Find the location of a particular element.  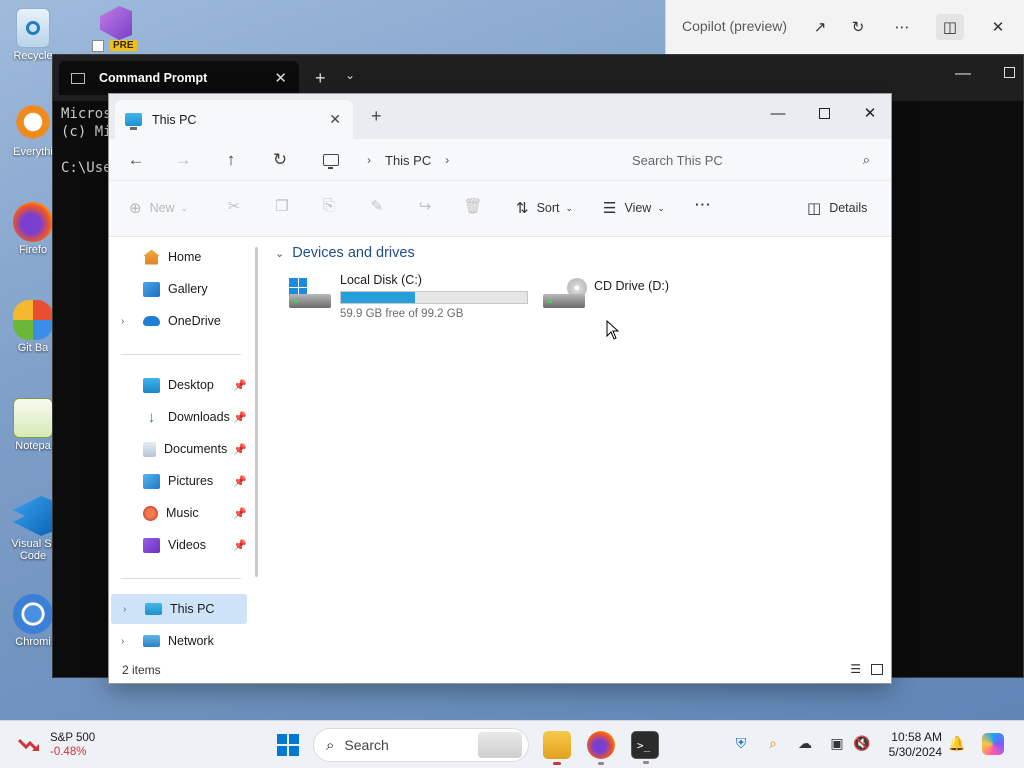

nav-item-gallery: Gallery is located at coordinates (179, 289).